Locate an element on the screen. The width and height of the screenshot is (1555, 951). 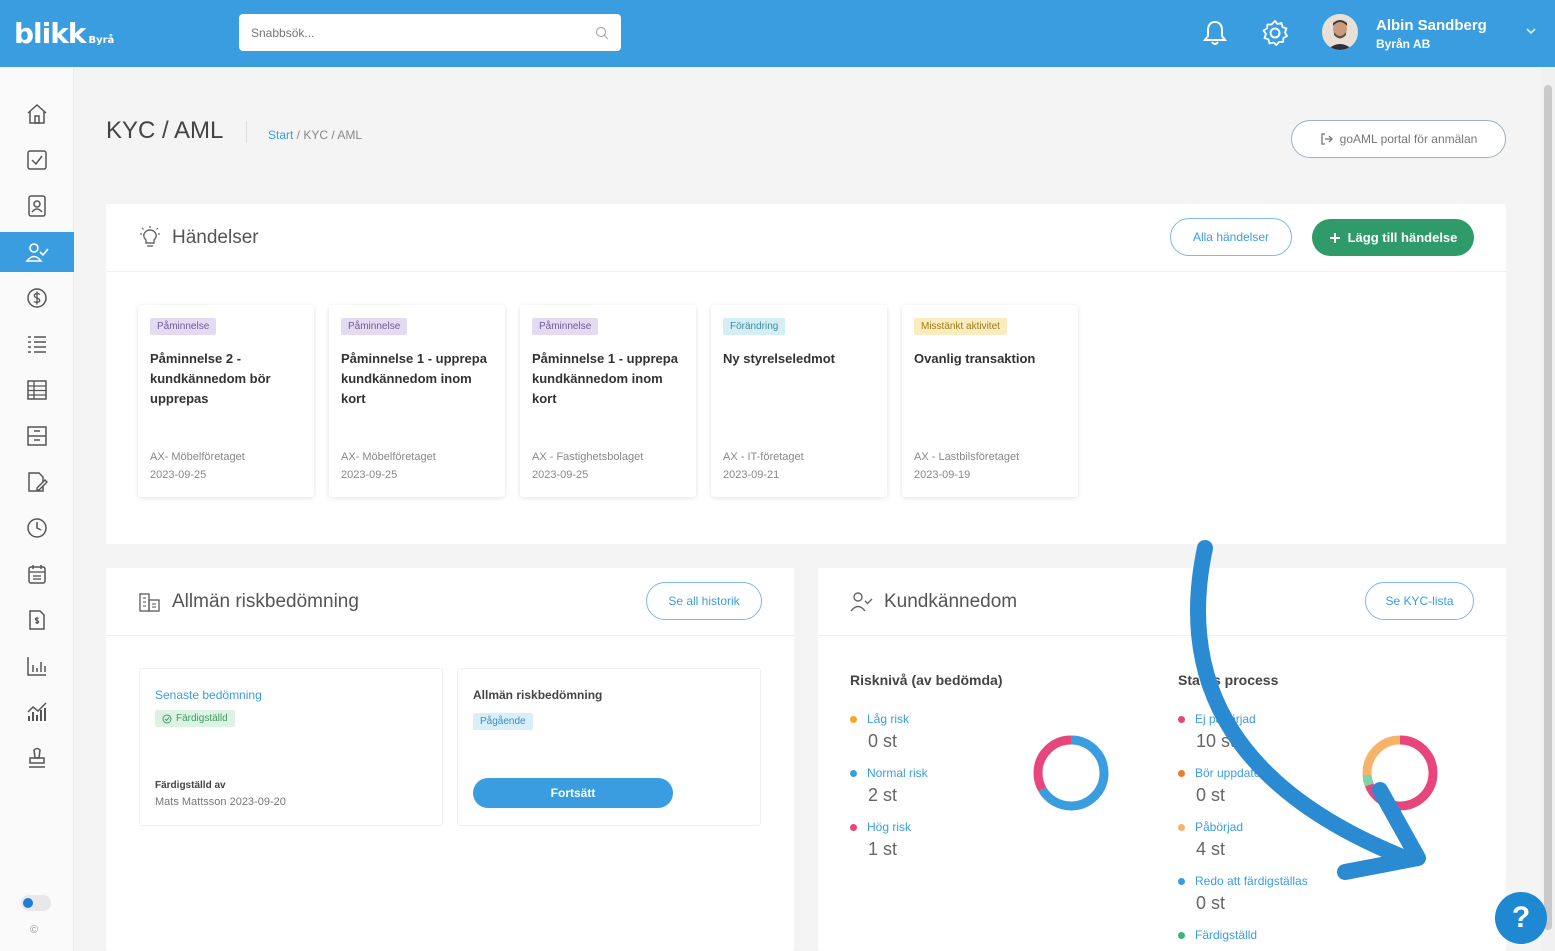
sidebar-item-contacts is located at coordinates (37, 206).